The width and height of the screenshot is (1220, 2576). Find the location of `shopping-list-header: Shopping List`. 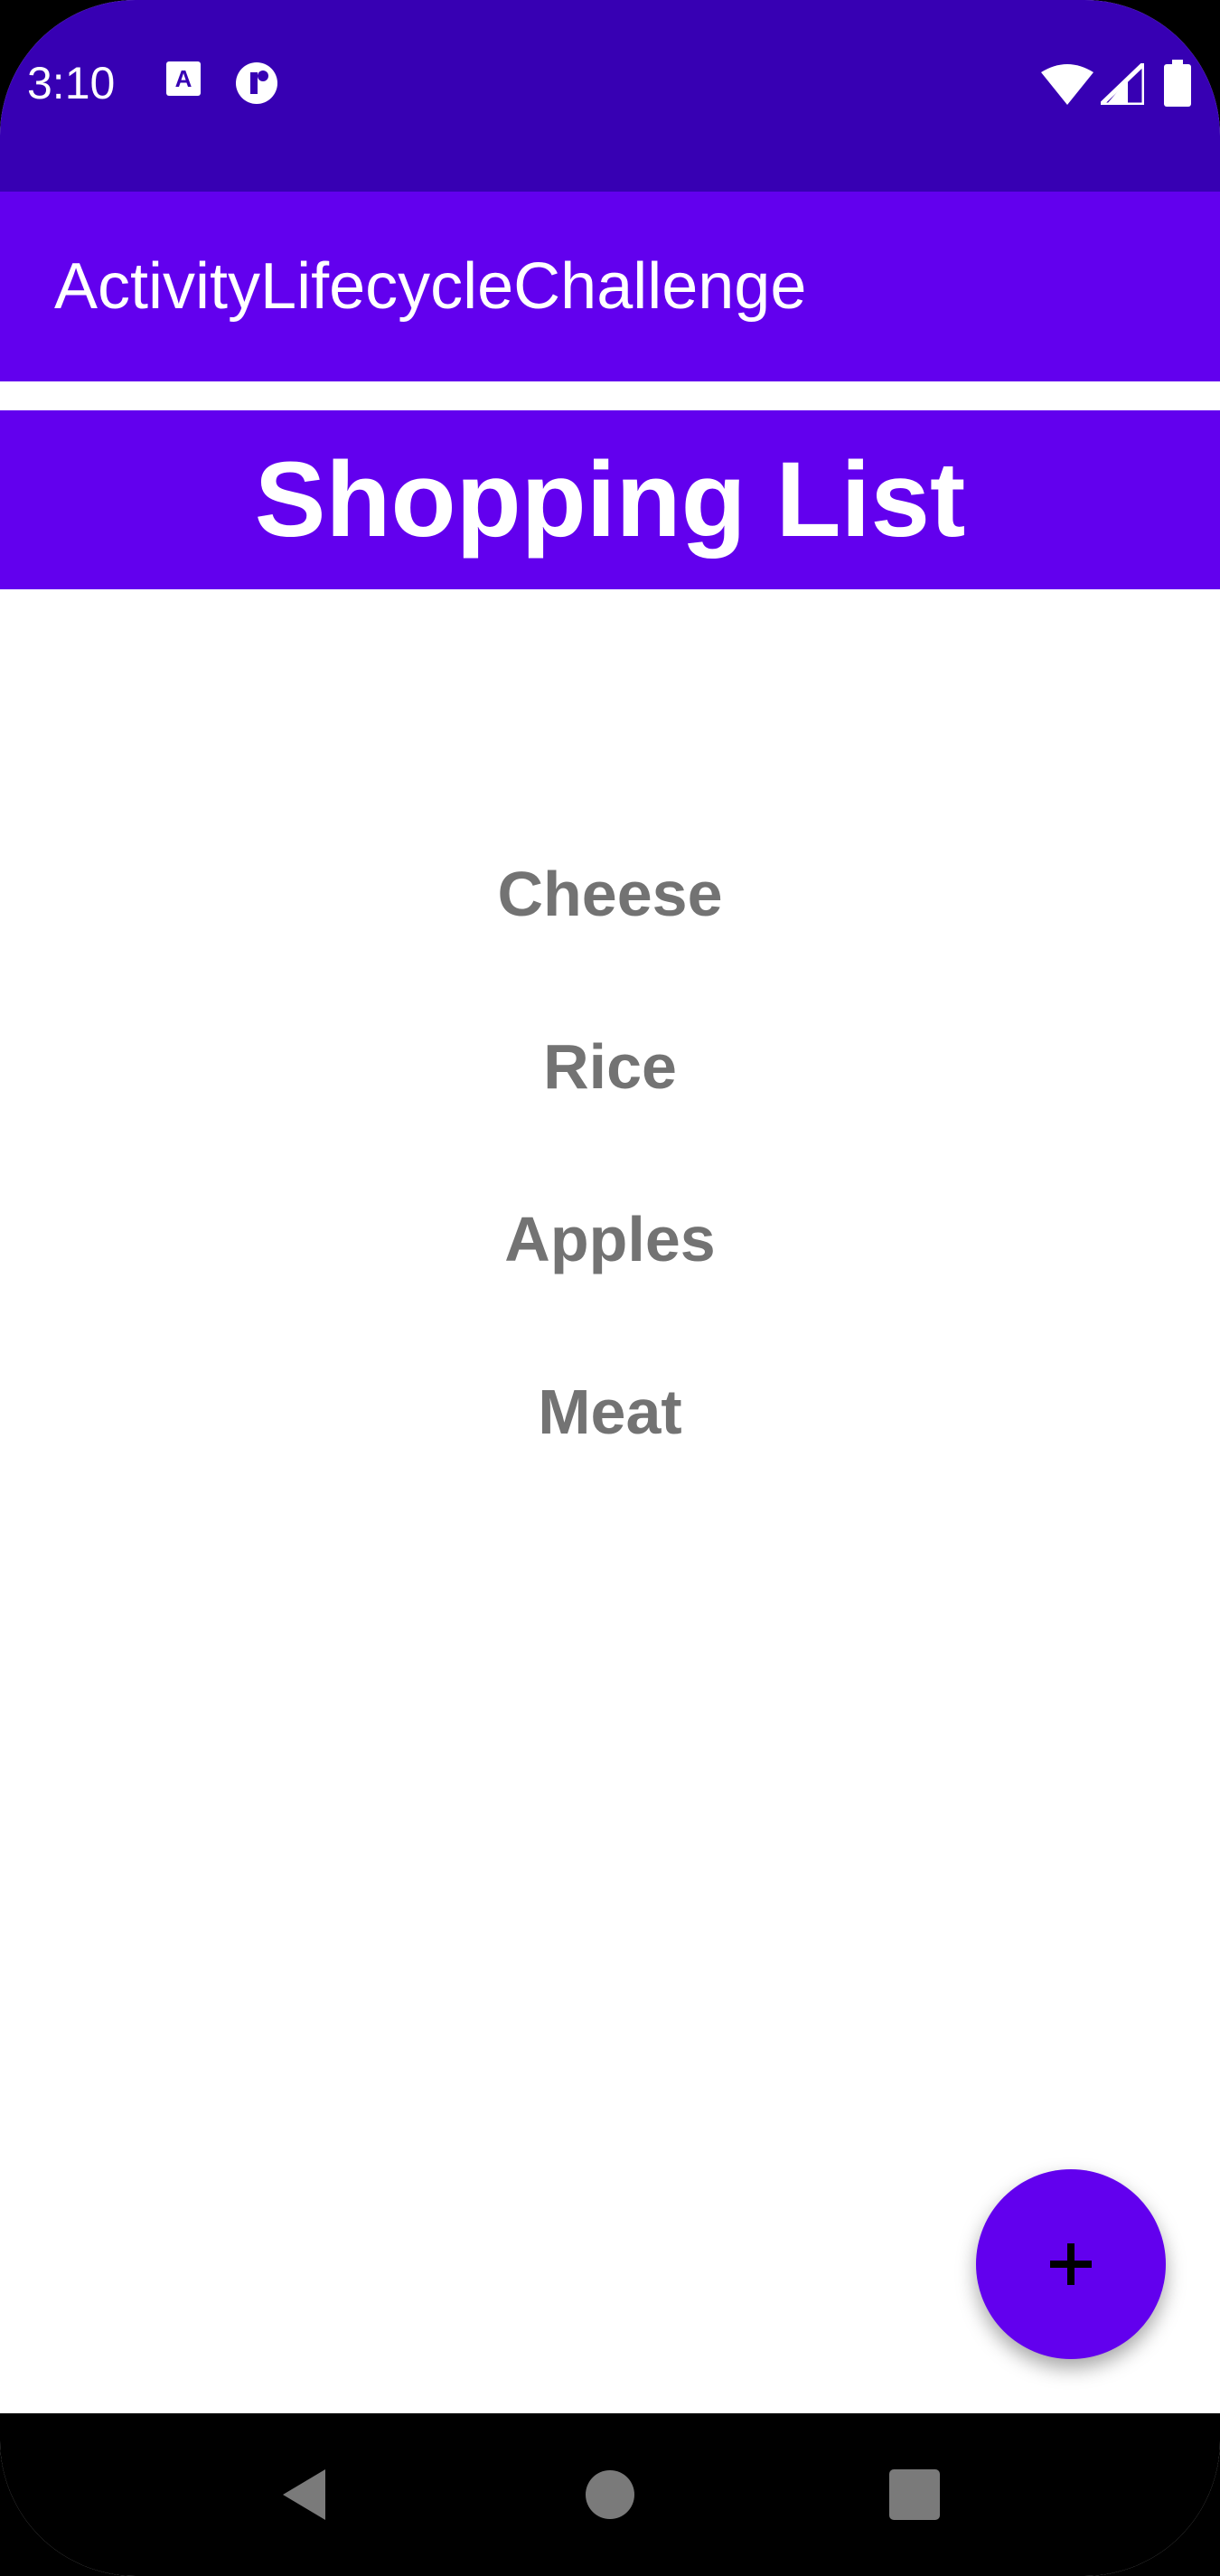

shopping-list-header: Shopping List is located at coordinates (610, 500).